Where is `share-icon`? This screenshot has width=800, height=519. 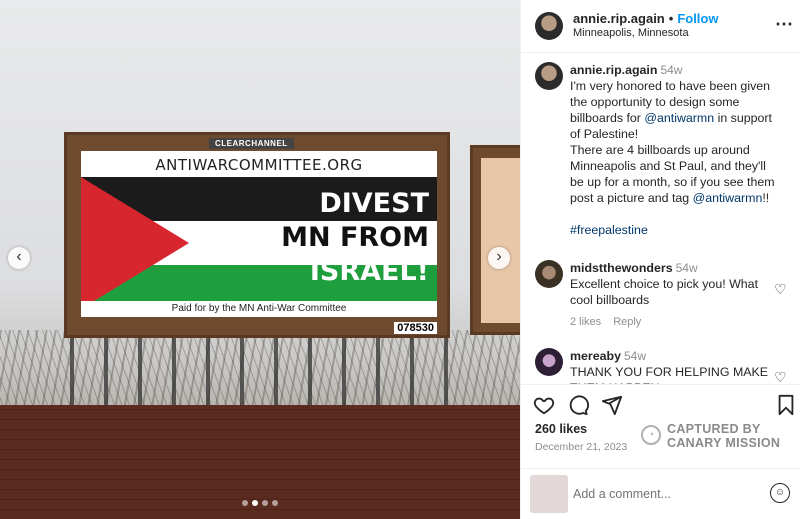
share-icon is located at coordinates (612, 405).